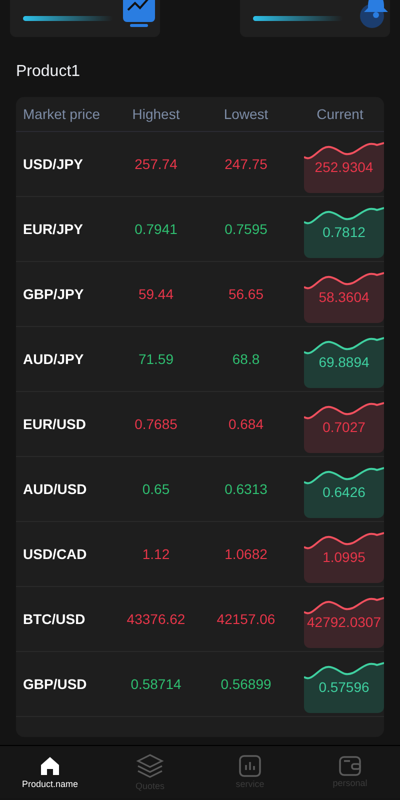 Image resolution: width=400 pixels, height=800 pixels. What do you see at coordinates (48, 72) in the screenshot?
I see `section-title: Product1` at bounding box center [48, 72].